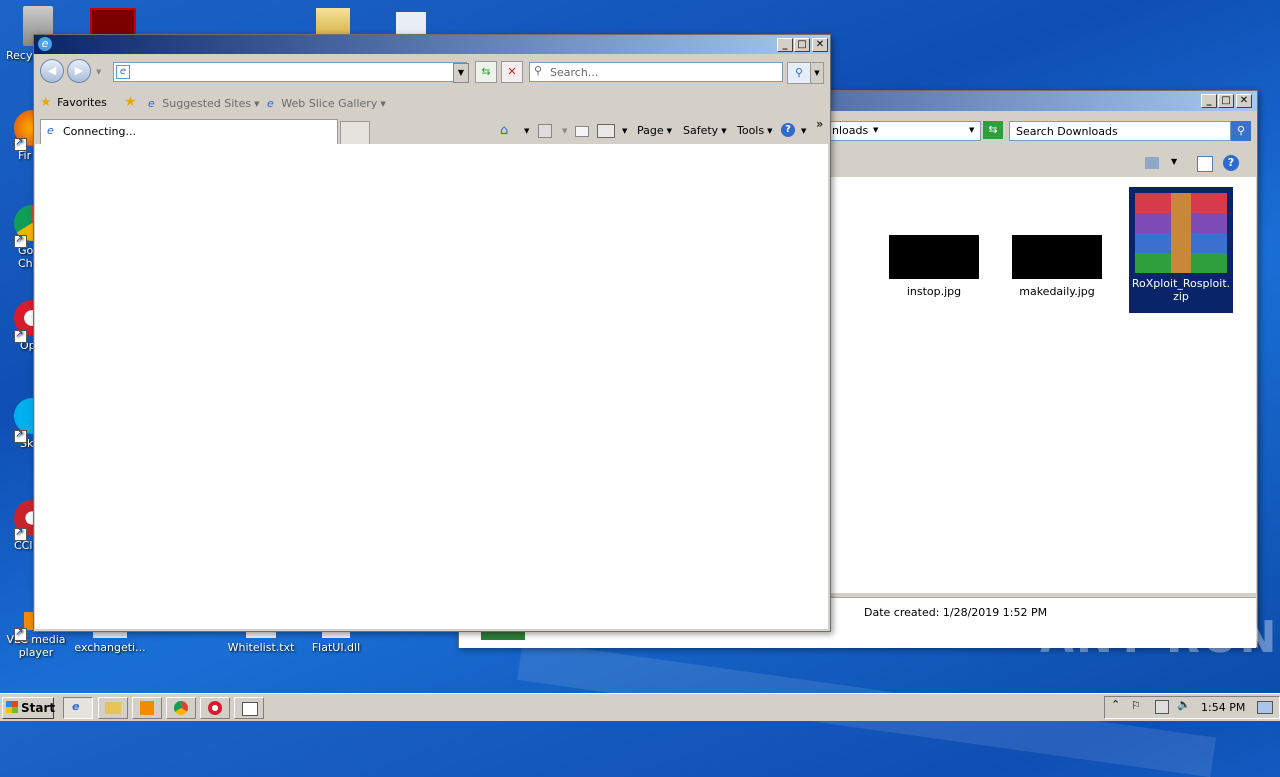 This screenshot has height=777, width=1280. I want to click on toolbar-overflow-chevron: », so click(819, 124).